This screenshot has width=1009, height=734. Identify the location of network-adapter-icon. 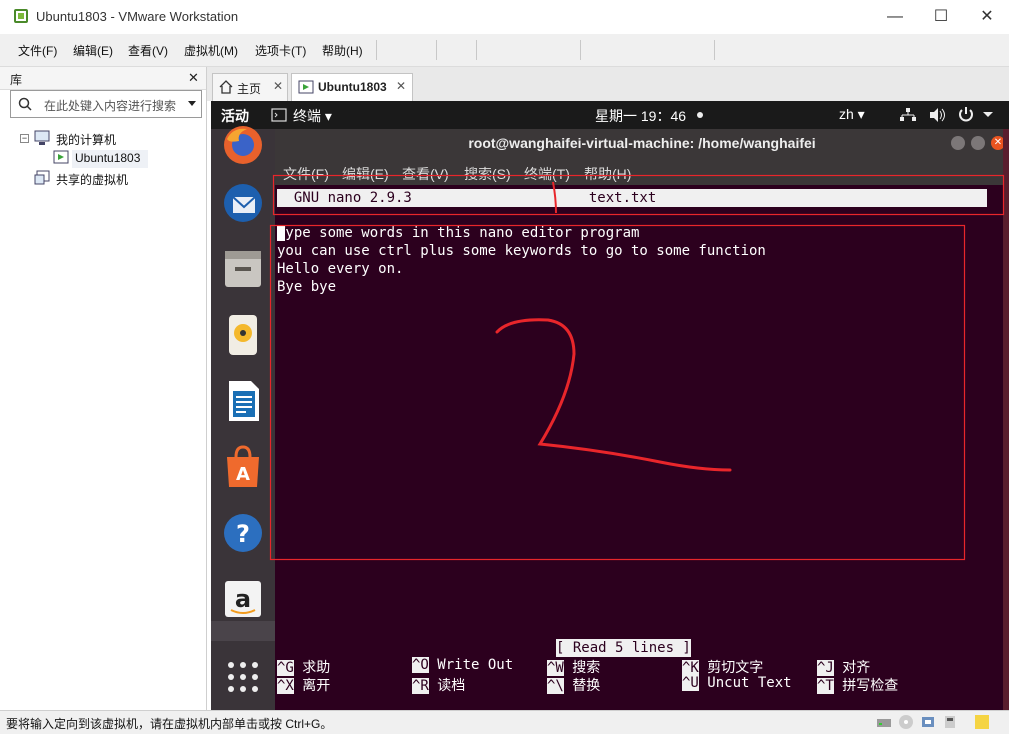
(928, 722).